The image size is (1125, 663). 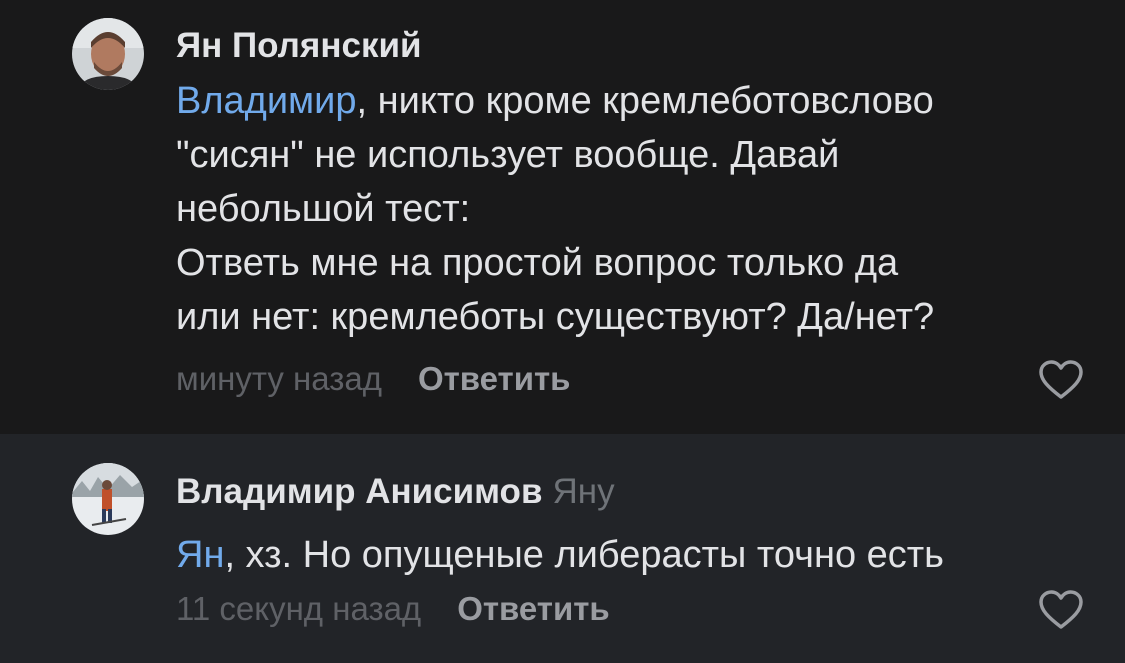 I want to click on comment-line-text: , хз. Но опущеные либерасты точно есть, so click(x=584, y=555).